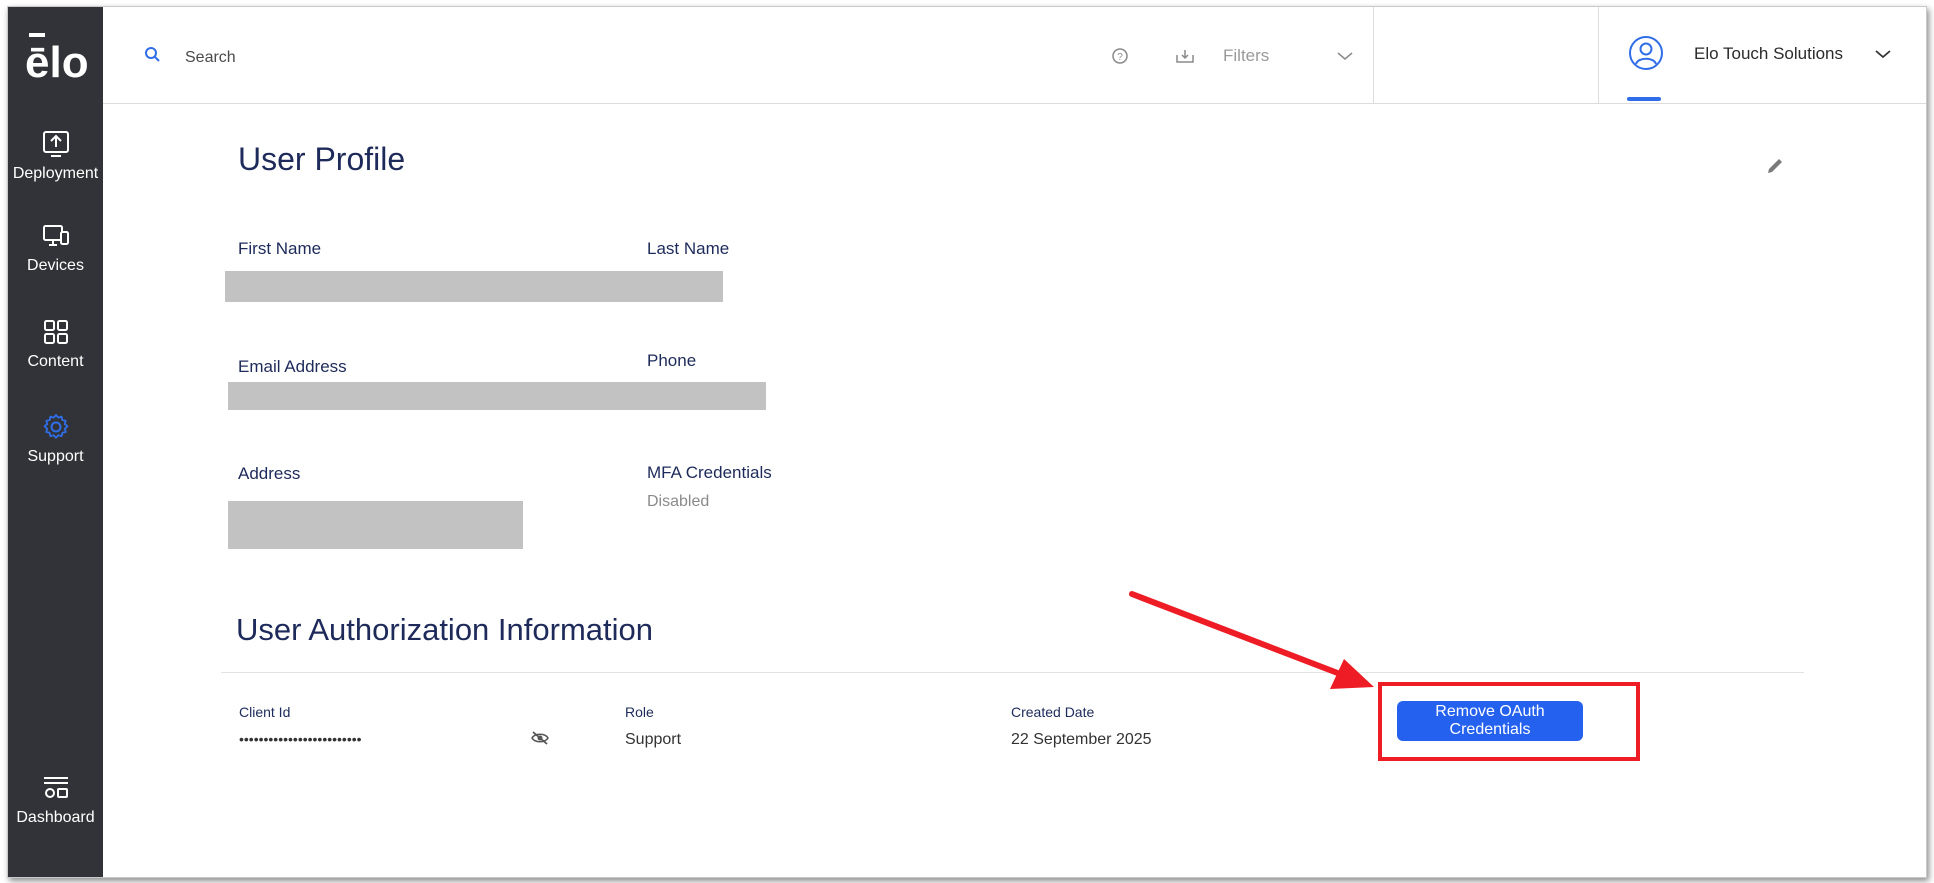  Describe the element at coordinates (709, 472) in the screenshot. I see `mfa-label: MFA Credentials` at that location.